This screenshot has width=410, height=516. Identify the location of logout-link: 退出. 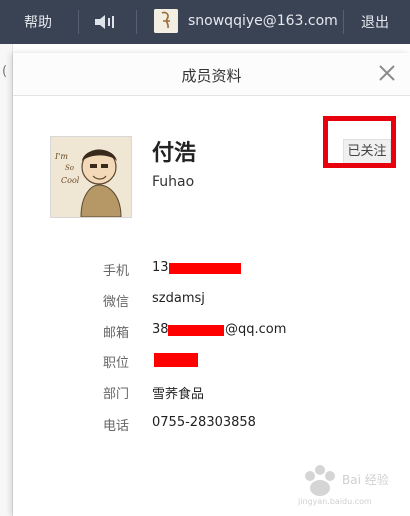
(375, 22).